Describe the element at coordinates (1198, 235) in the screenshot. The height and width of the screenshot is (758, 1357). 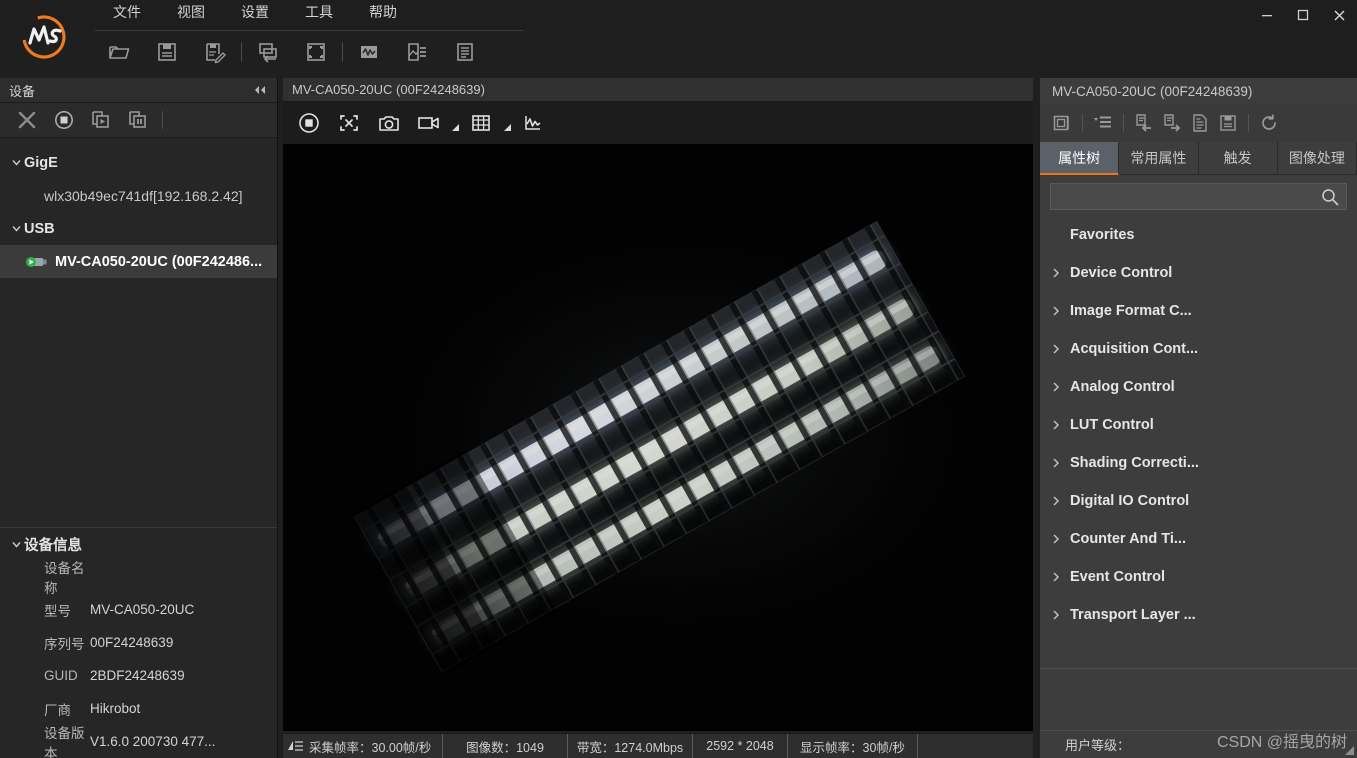
I see `property-item-favorites: Favorites` at that location.